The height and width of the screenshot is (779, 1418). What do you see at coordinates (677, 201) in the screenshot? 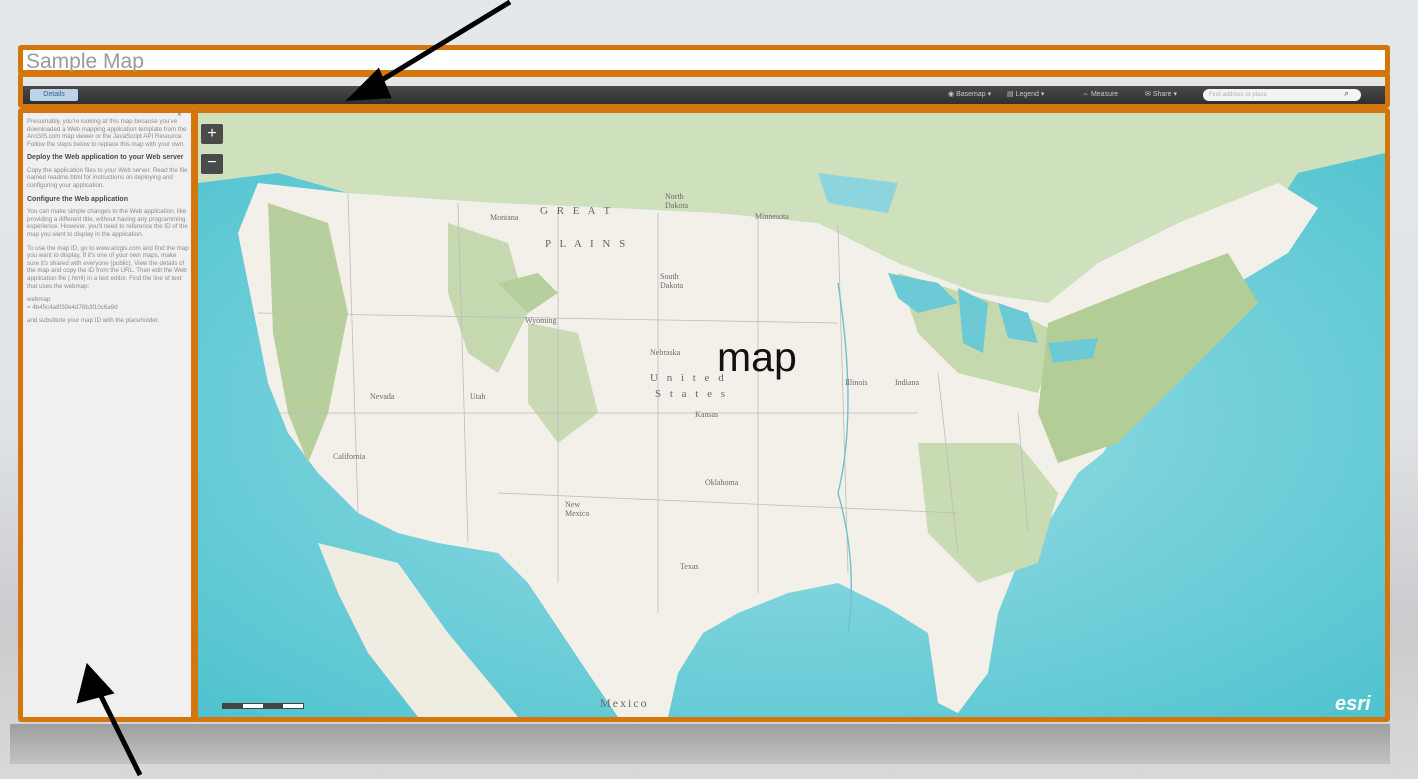
I see `map-label-north-dakota: North Dakota` at bounding box center [677, 201].